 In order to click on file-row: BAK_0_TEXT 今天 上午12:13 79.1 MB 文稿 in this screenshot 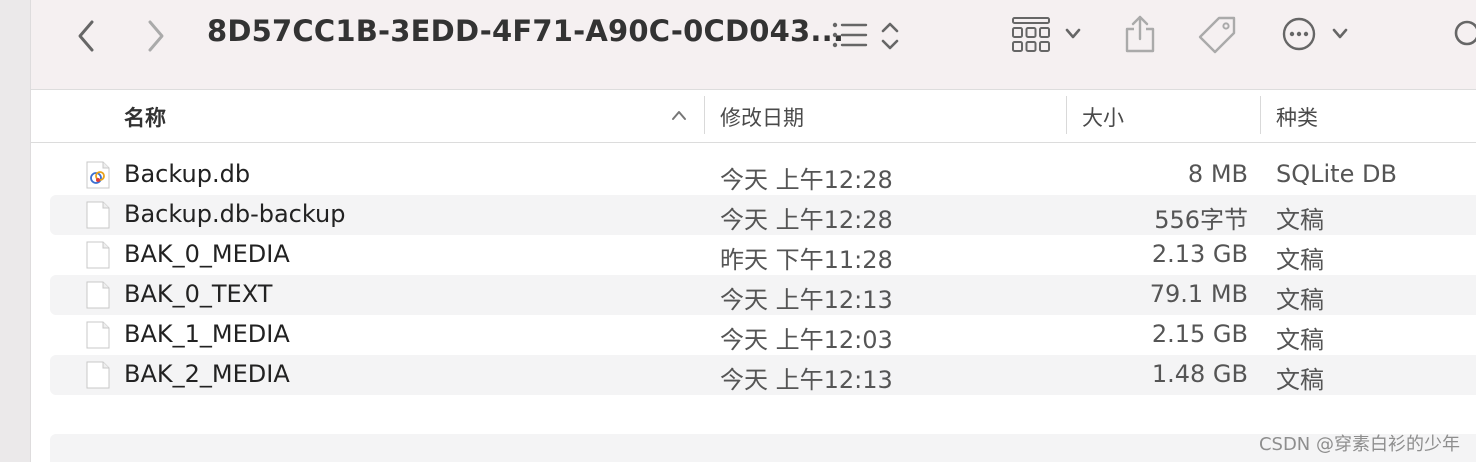, I will do `click(753, 295)`.